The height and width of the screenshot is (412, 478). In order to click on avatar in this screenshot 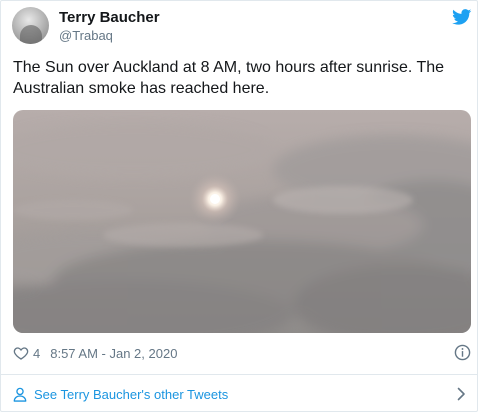, I will do `click(30, 25)`.